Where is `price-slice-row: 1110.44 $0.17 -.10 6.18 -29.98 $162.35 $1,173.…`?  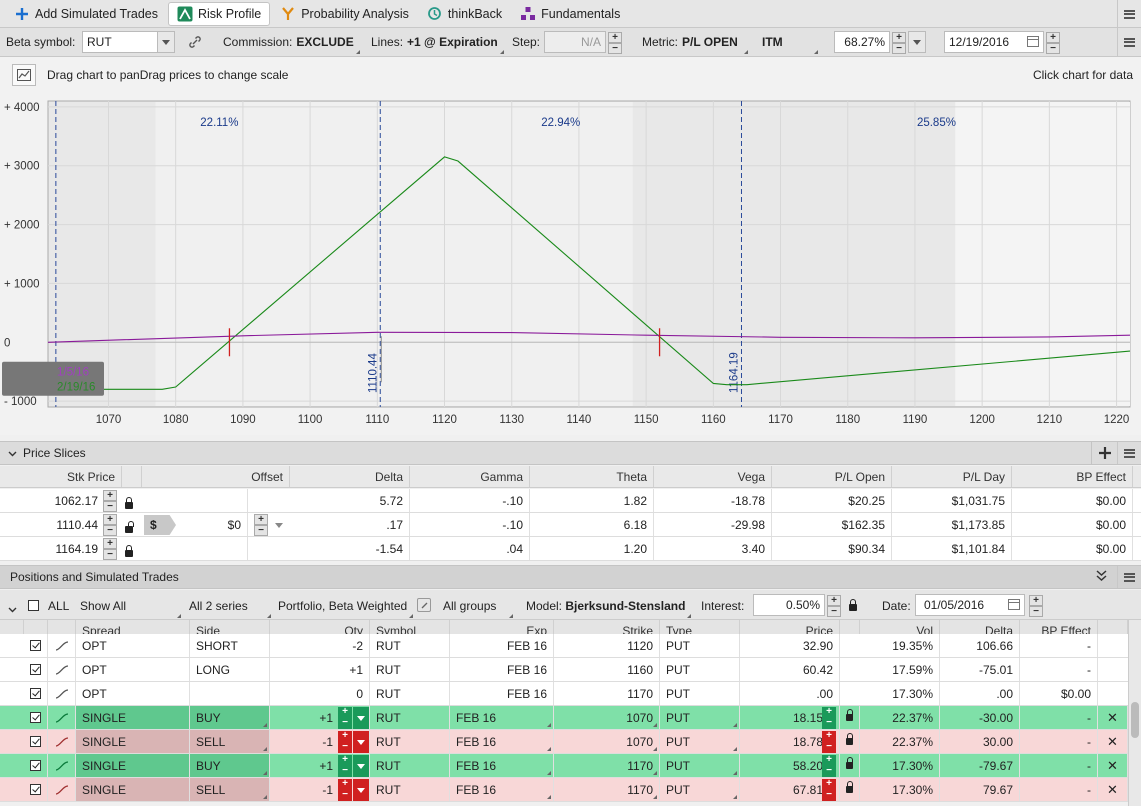 price-slice-row: 1110.44 $0.17 -.10 6.18 -29.98 $162.35 $1,173.… is located at coordinates (570, 525).